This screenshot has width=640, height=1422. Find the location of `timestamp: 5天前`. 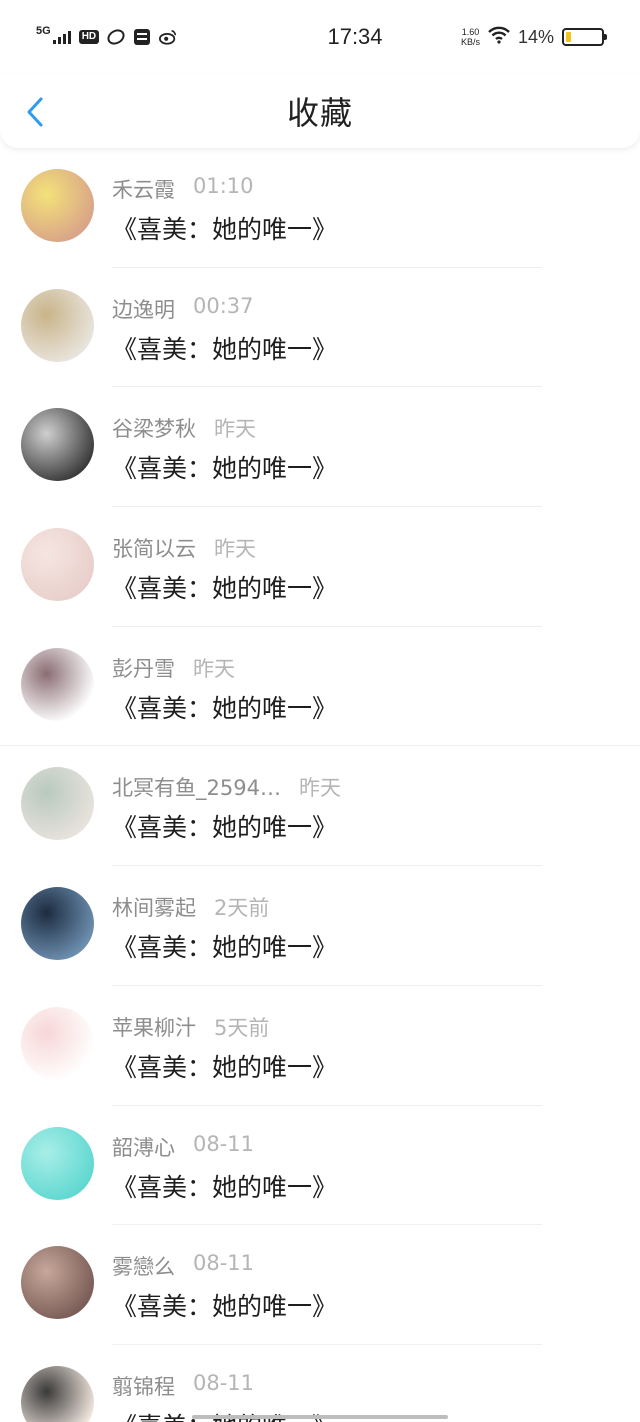

timestamp: 5天前 is located at coordinates (242, 1027).